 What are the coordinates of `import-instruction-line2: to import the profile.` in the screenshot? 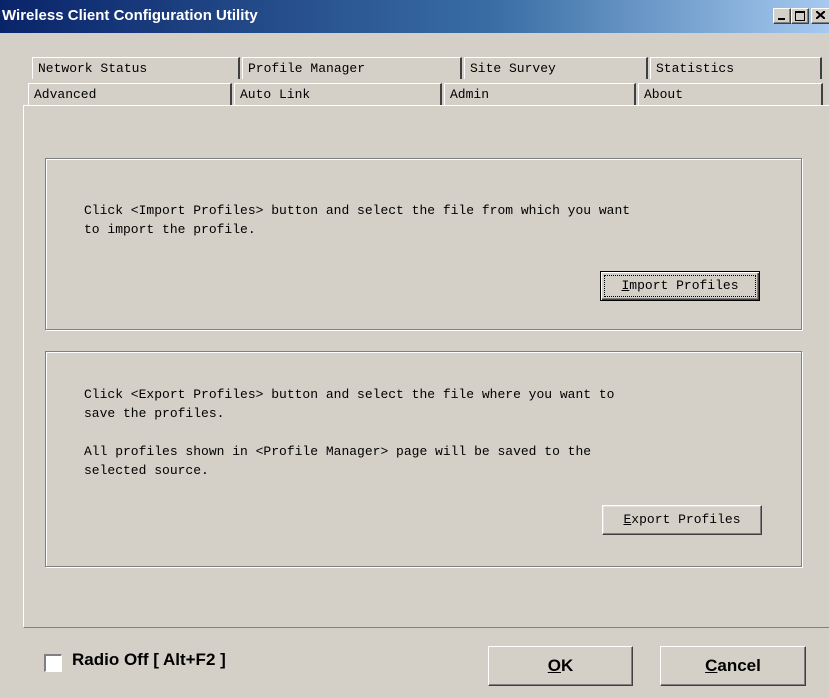 It's located at (170, 229).